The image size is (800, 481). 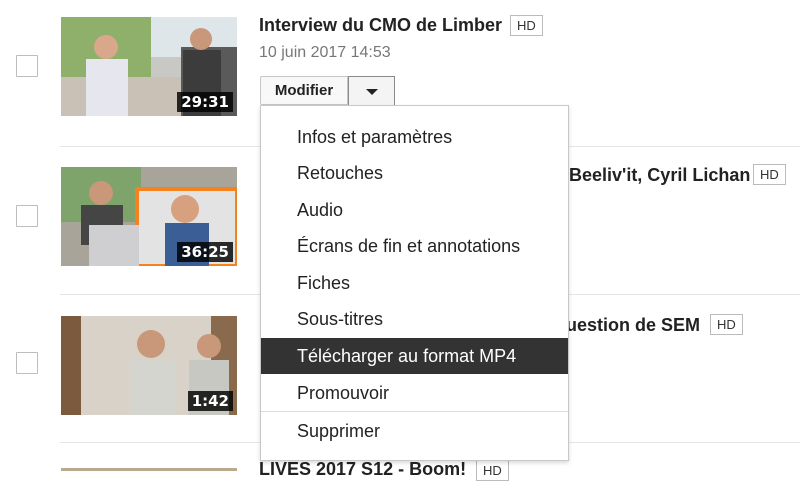 I want to click on caret-down-icon, so click(x=372, y=92).